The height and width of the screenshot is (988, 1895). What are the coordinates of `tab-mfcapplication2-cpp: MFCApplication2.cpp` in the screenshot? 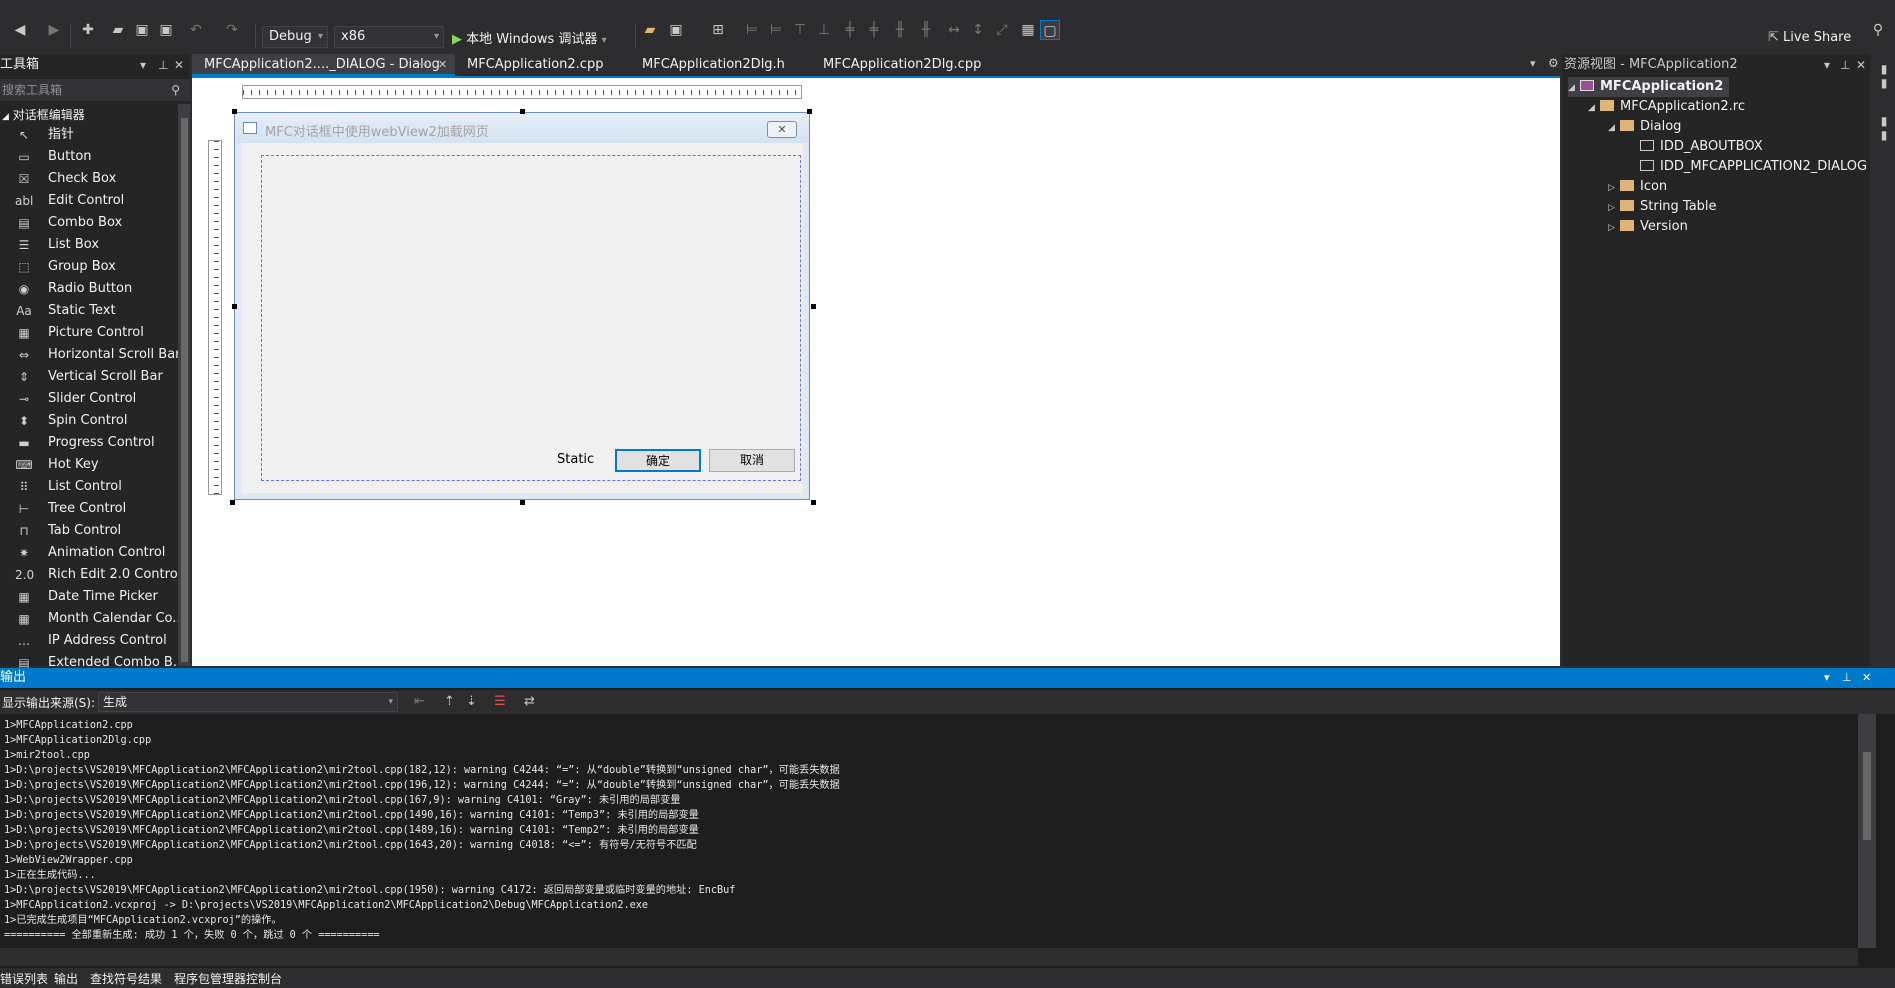 It's located at (529, 65).